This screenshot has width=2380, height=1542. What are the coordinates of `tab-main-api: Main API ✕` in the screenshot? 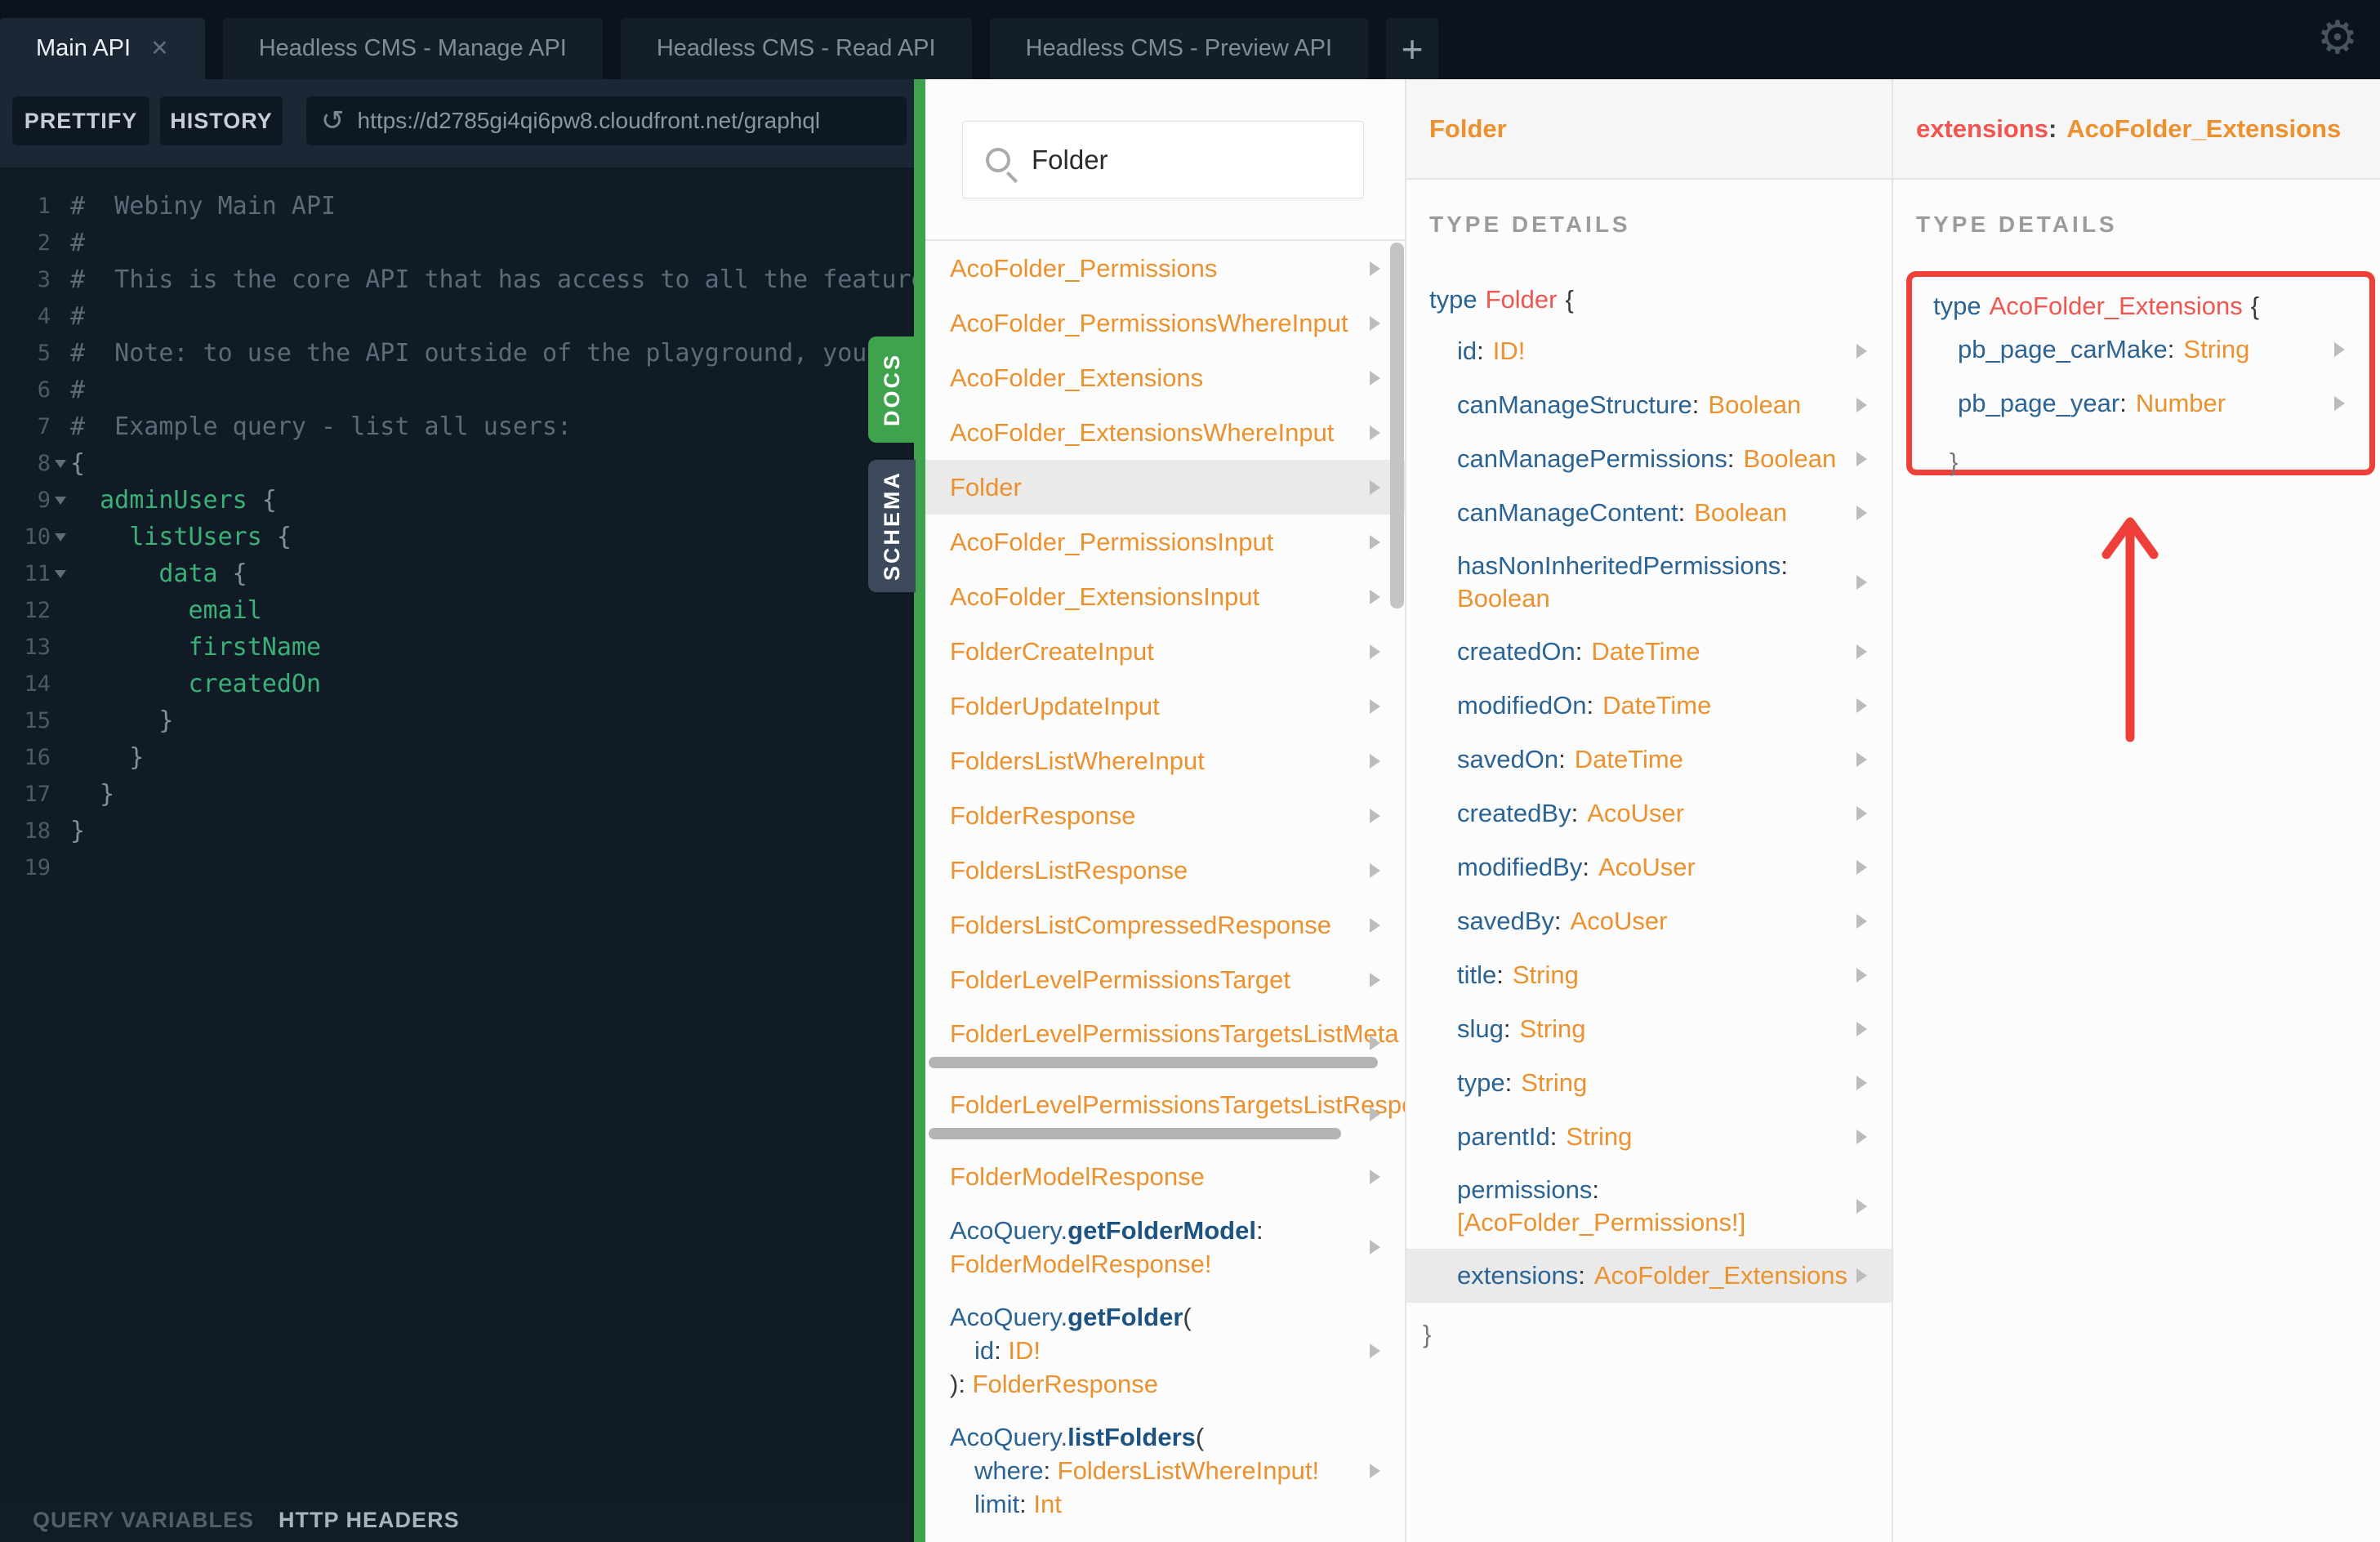 It's located at (103, 48).